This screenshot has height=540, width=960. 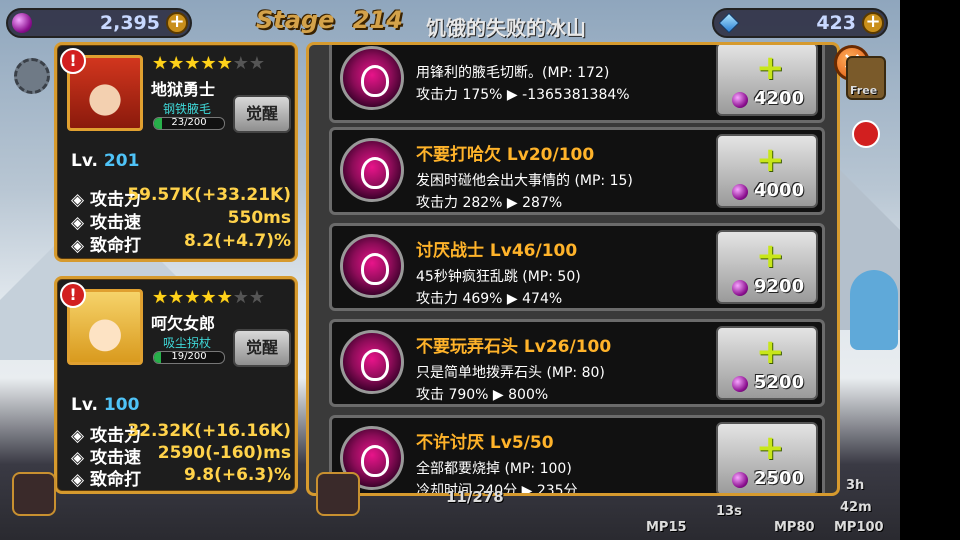 I want to click on cooldown-label: 42m, so click(x=856, y=507).